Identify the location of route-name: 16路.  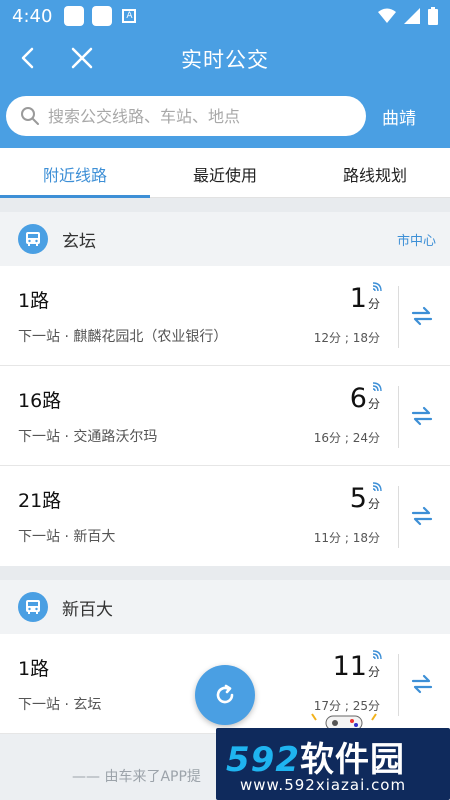
(40, 401).